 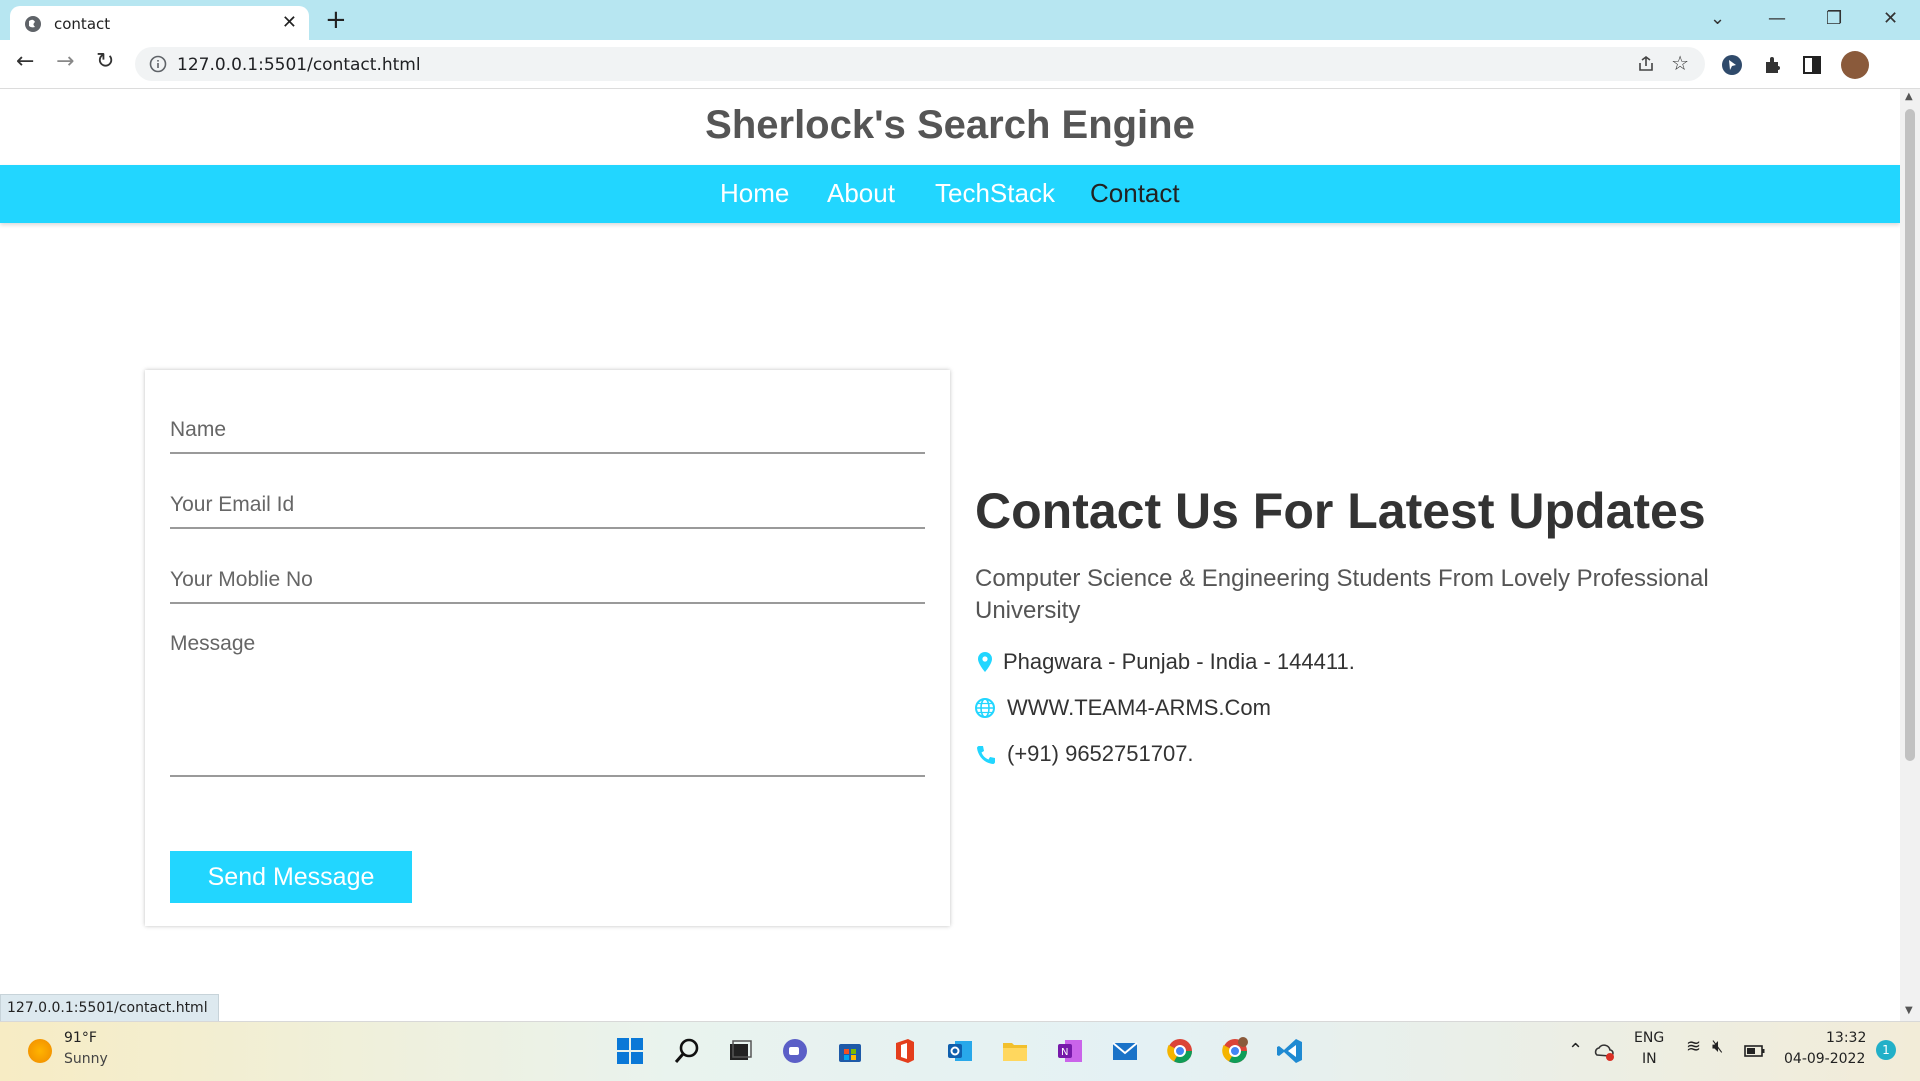 What do you see at coordinates (1646, 64) in the screenshot?
I see `share-icon` at bounding box center [1646, 64].